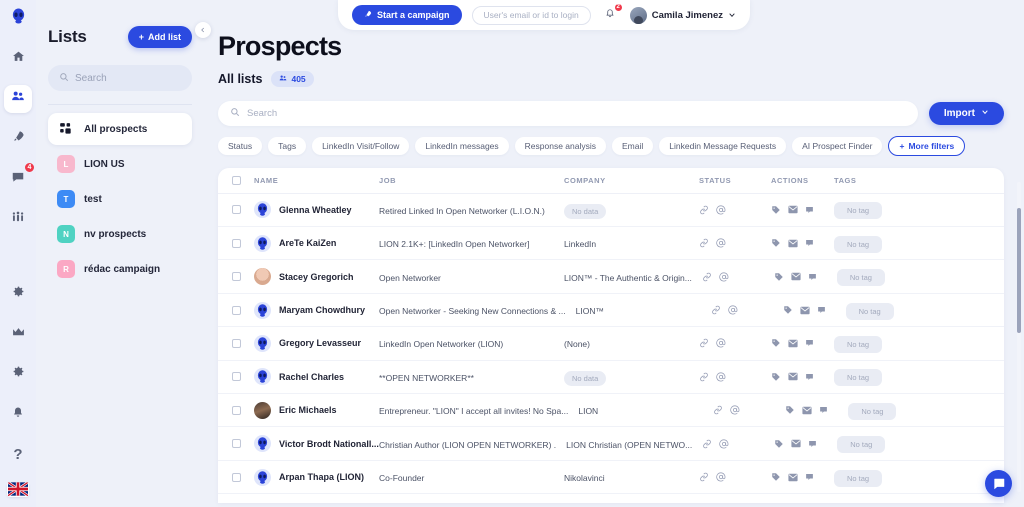 The image size is (1024, 507). Describe the element at coordinates (203, 30) in the screenshot. I see `chevron-left-icon` at that location.